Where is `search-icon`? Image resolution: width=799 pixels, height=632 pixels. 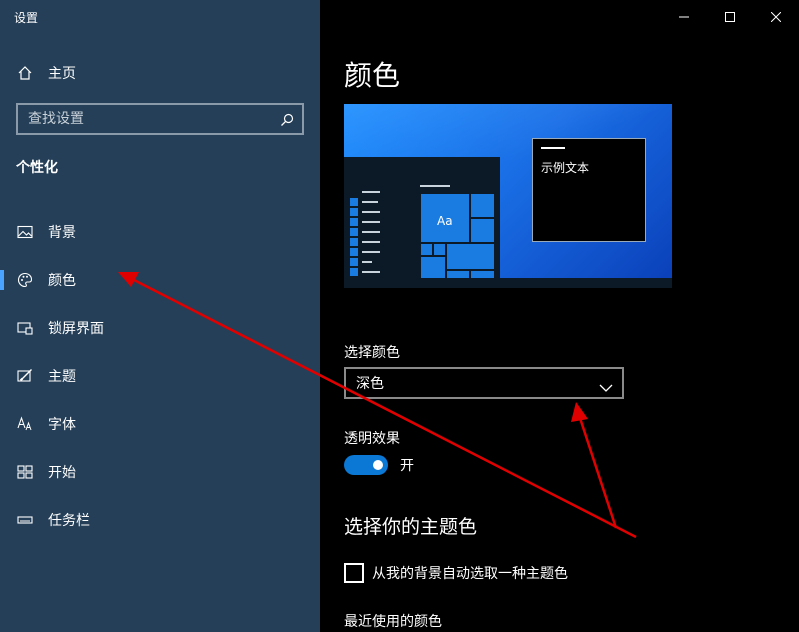
search-icon is located at coordinates (287, 119).